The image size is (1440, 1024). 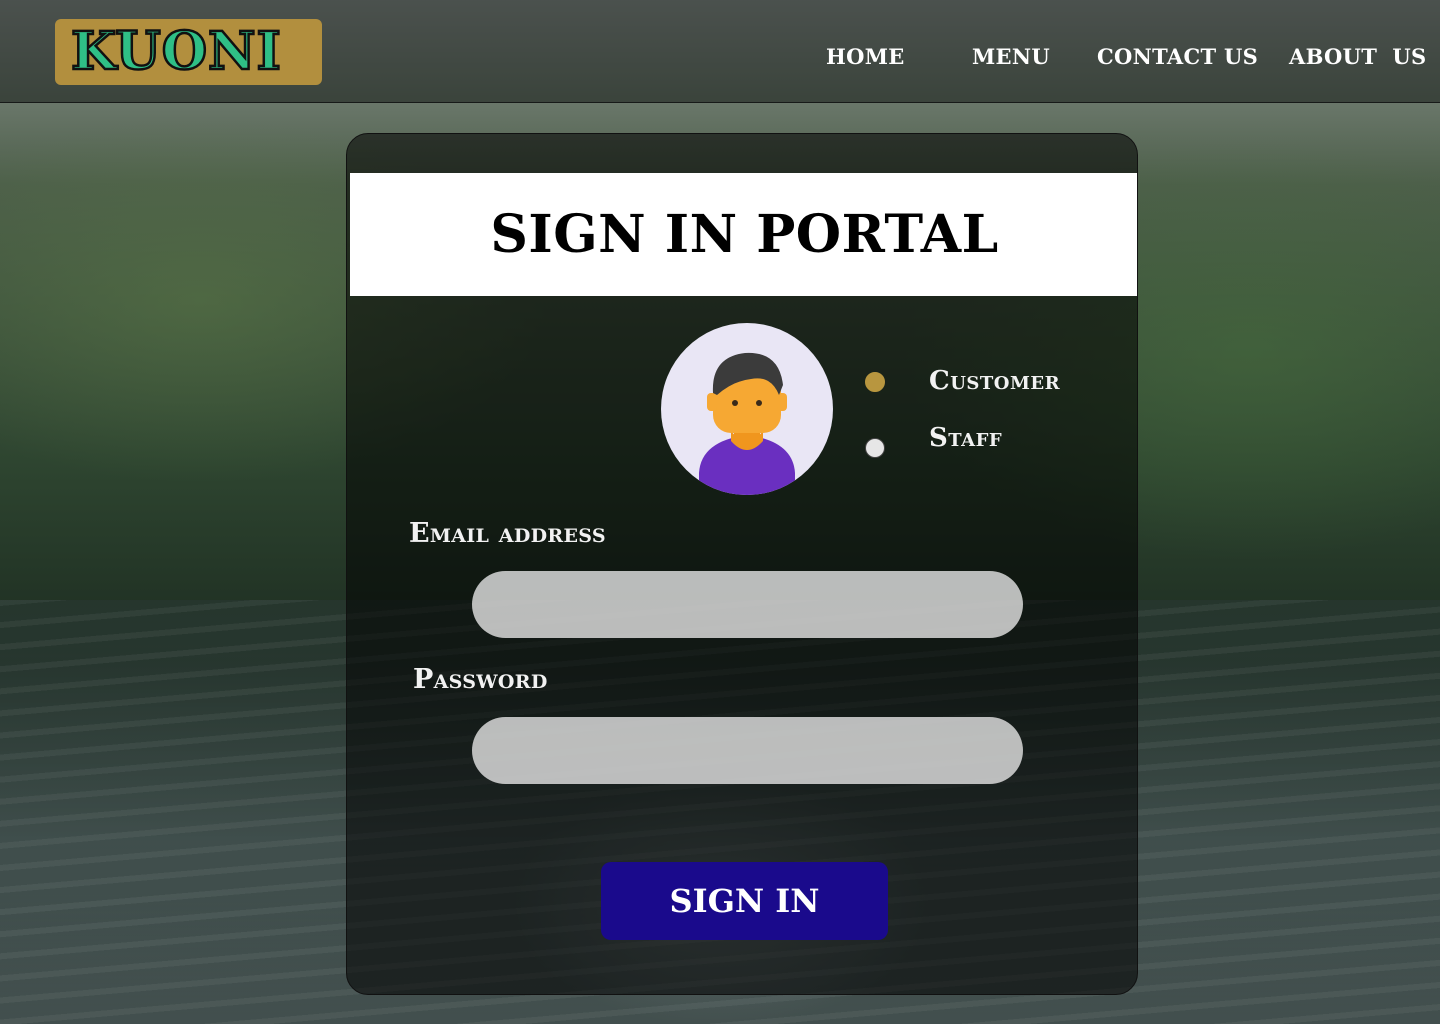 I want to click on sign-in-button: SIGN IN, so click(x=744, y=901).